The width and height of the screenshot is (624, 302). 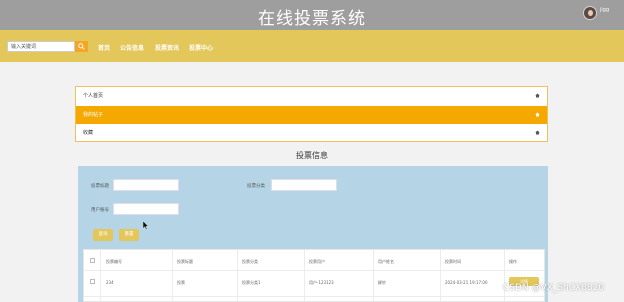 I want to click on filter-label-account: 用户账号, so click(x=100, y=210).